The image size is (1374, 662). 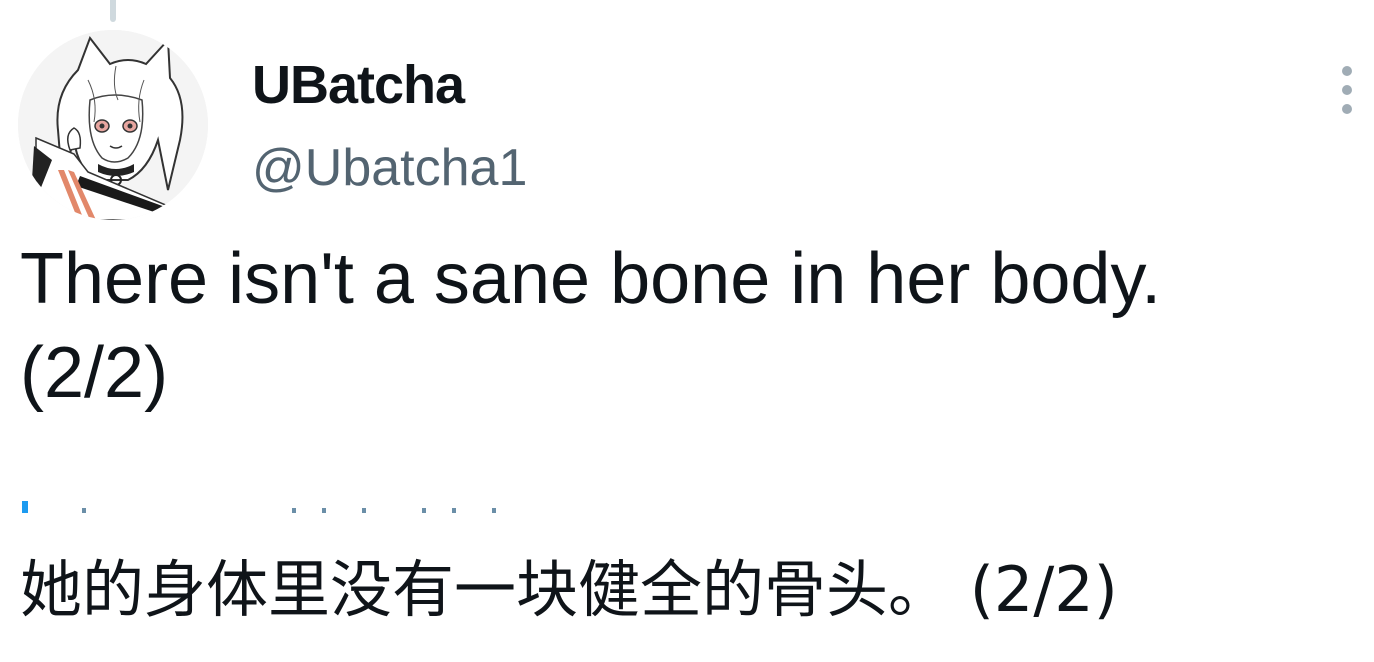 I want to click on author-display-name: UBatcha, so click(x=358, y=85).